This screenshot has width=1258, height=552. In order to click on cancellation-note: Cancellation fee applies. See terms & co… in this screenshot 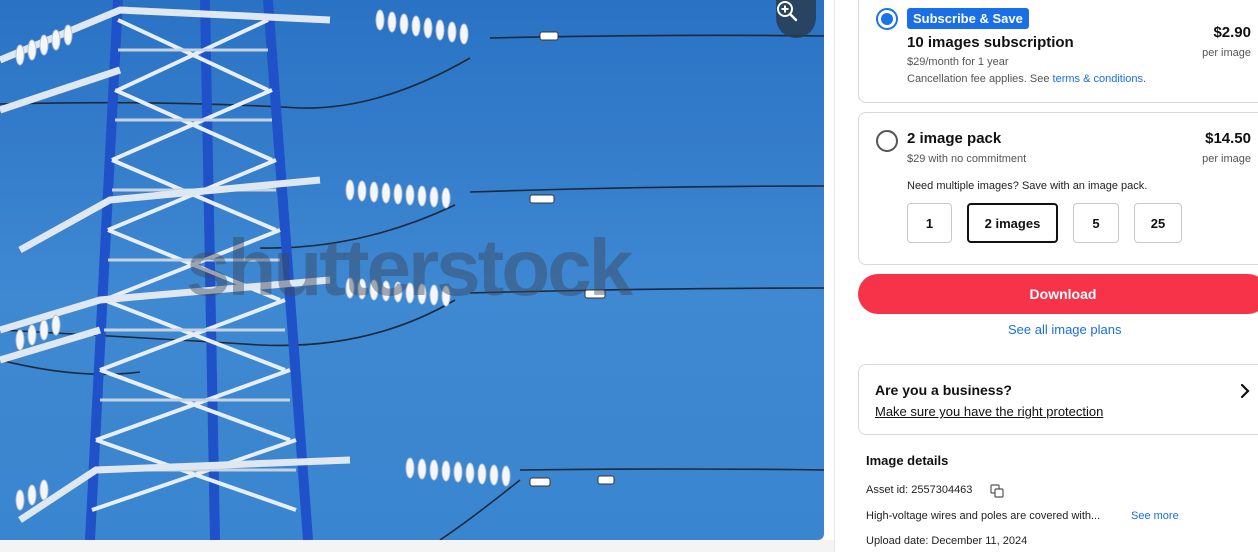, I will do `click(1026, 79)`.